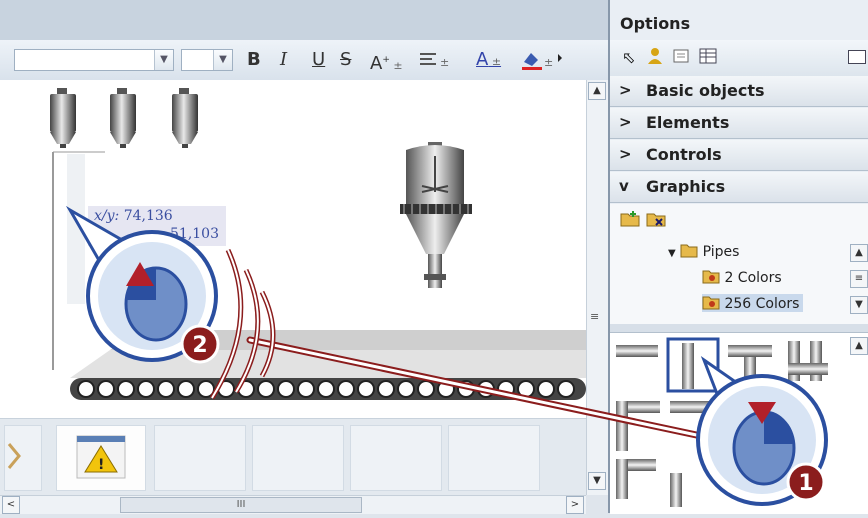  I want to click on step-1-number: 1, so click(805, 483).